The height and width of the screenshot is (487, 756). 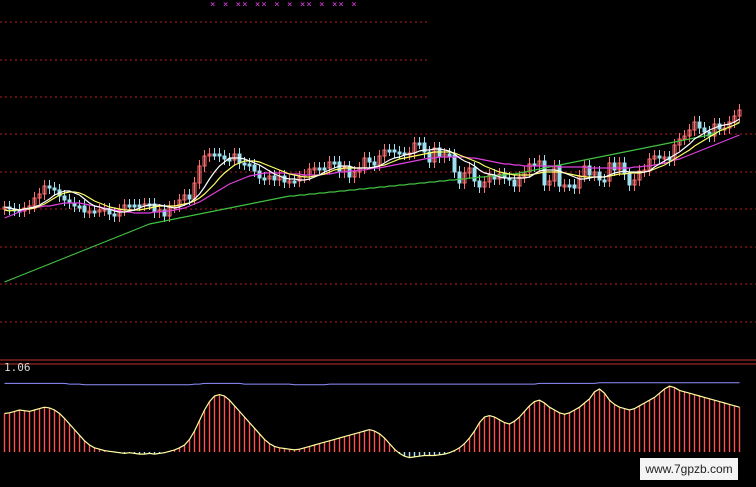 What do you see at coordinates (17, 367) in the screenshot?
I see `oscillator-scale-label: 1.06` at bounding box center [17, 367].